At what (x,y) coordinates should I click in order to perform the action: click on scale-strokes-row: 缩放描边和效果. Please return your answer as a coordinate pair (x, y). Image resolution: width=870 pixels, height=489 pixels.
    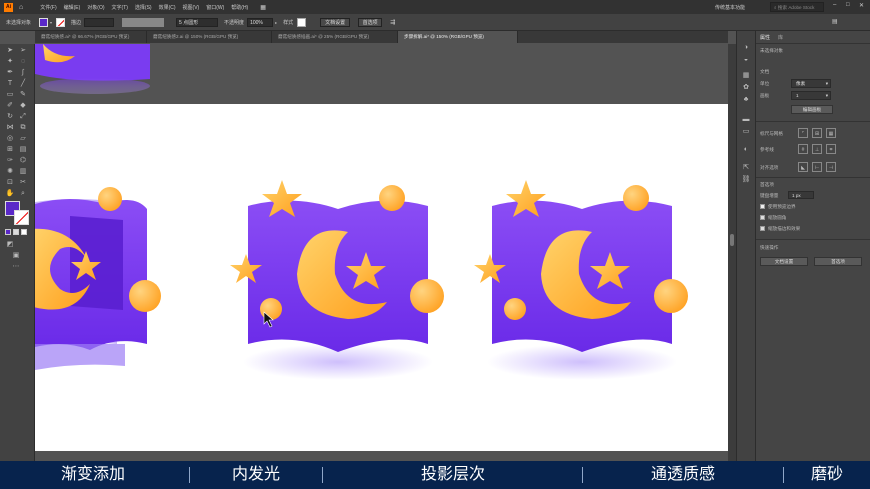
    Looking at the image, I should click on (780, 229).